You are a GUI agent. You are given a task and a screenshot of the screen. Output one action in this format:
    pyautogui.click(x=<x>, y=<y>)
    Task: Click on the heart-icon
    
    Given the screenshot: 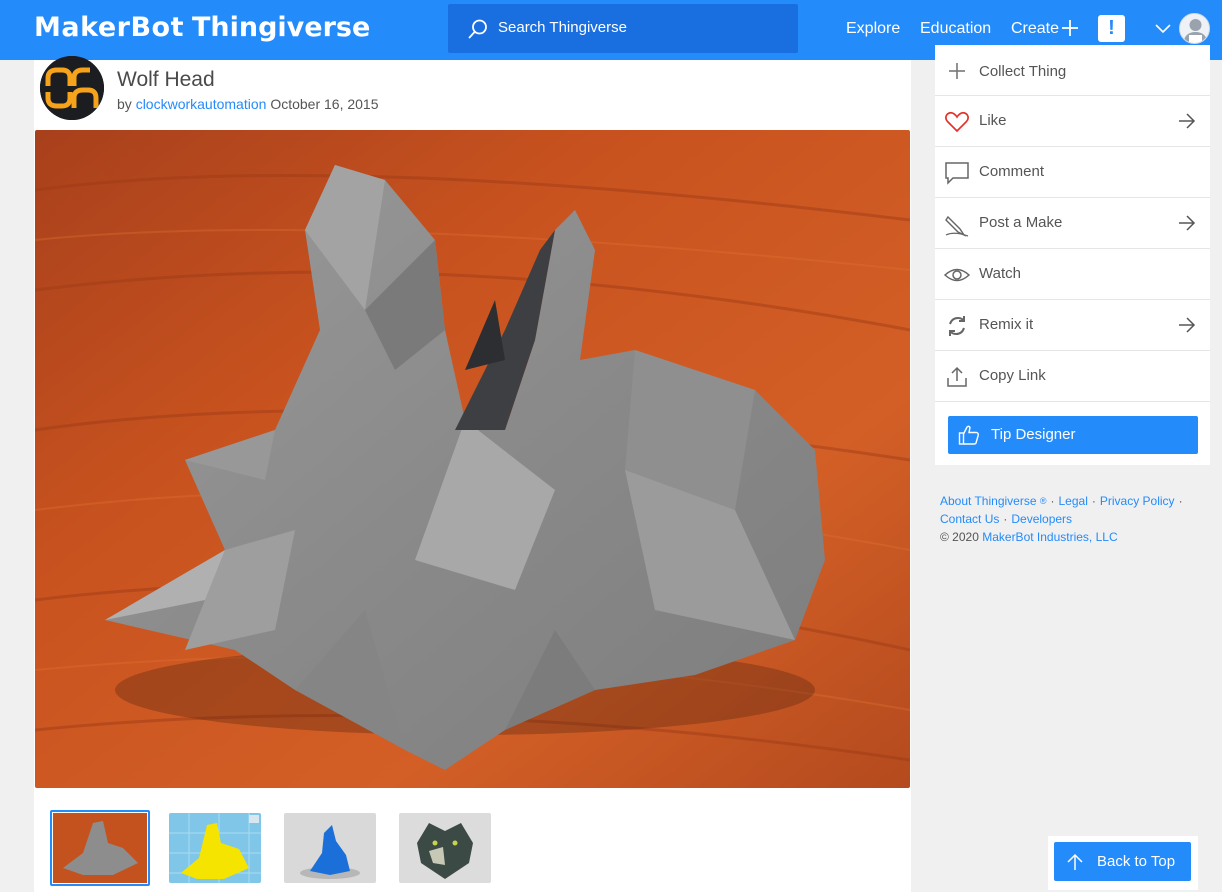 What is the action you would take?
    pyautogui.click(x=957, y=122)
    